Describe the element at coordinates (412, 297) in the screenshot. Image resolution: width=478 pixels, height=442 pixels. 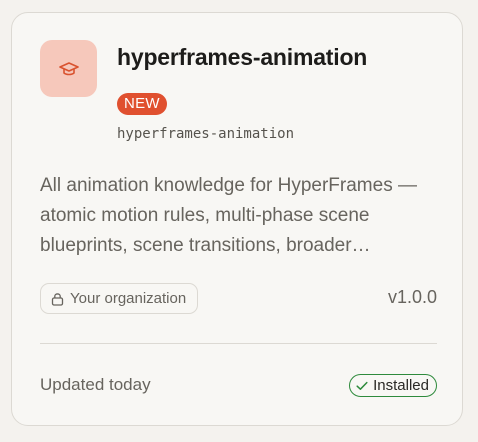
I see `version-label: v1.0.0` at that location.